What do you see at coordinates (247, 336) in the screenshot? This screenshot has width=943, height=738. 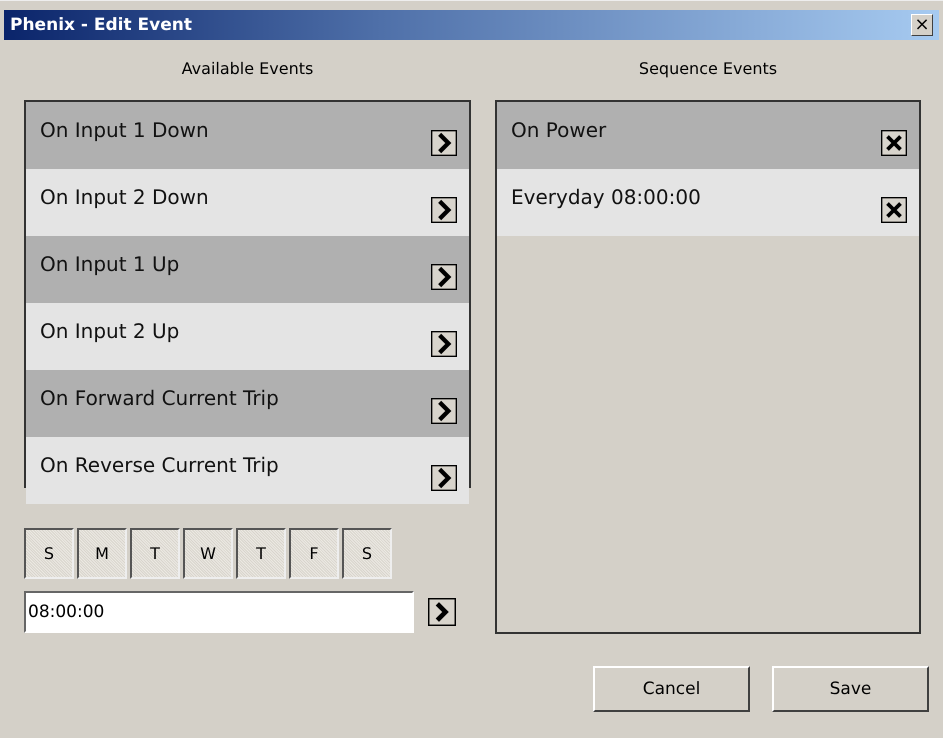 I see `event-row: On Input 2 Up` at bounding box center [247, 336].